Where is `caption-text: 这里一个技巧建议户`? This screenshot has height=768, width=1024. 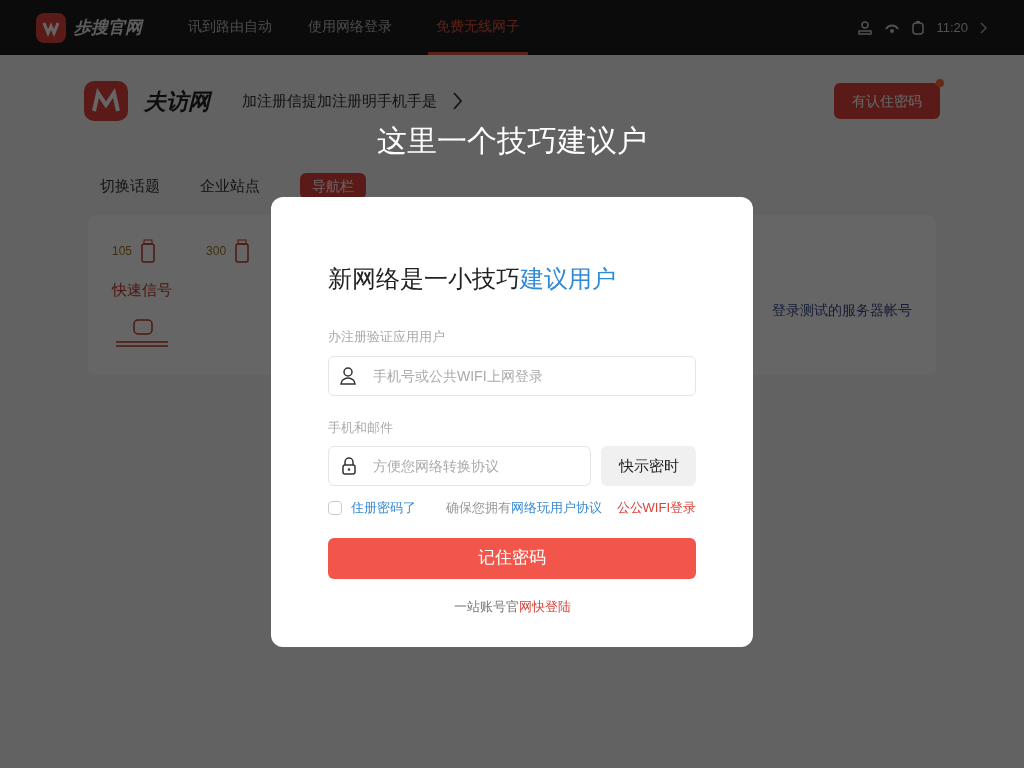 caption-text: 这里一个技巧建议户 is located at coordinates (512, 141).